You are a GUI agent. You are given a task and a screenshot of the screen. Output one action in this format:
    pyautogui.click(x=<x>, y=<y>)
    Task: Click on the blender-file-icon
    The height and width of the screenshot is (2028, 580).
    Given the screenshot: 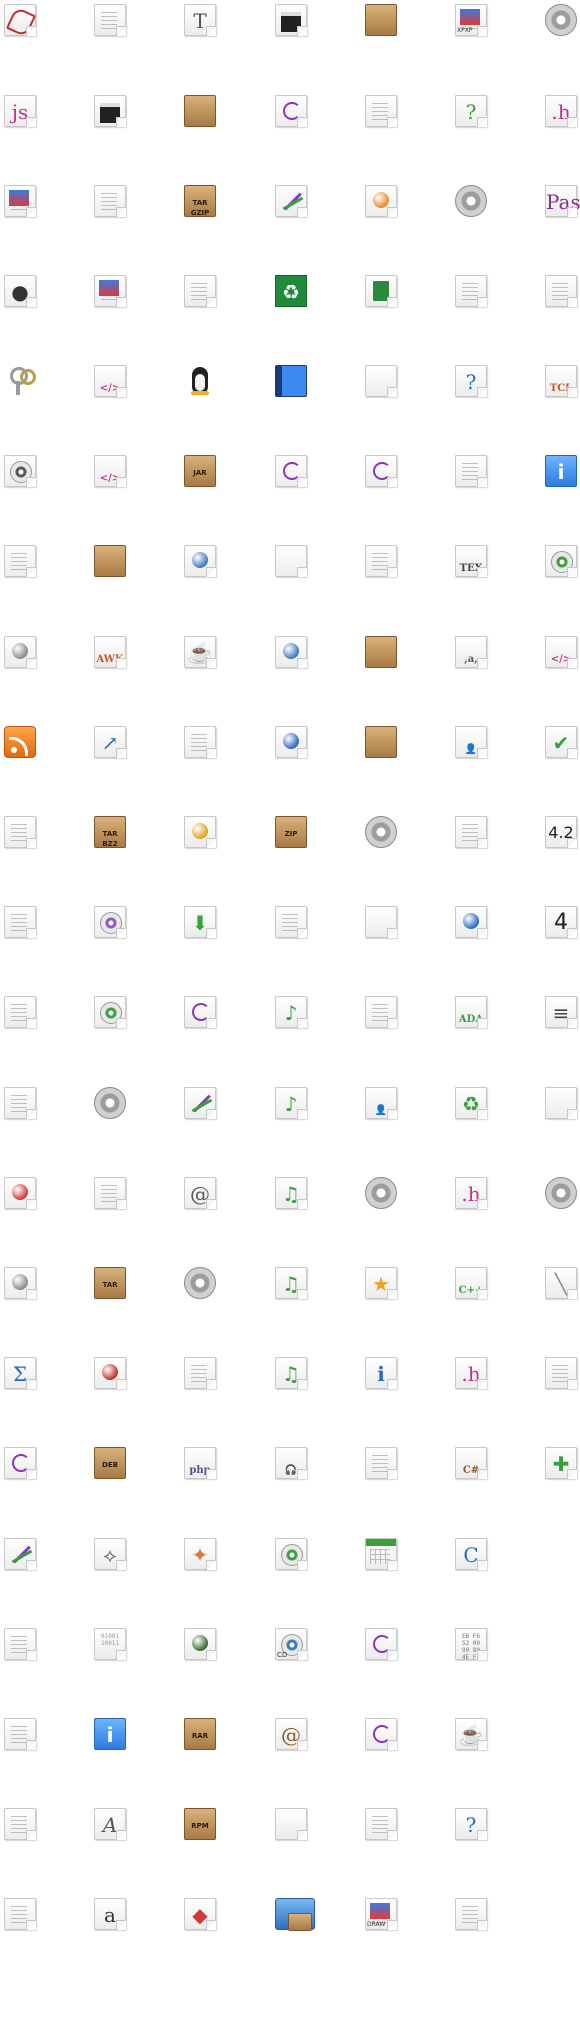 What is the action you would take?
    pyautogui.click(x=471, y=922)
    